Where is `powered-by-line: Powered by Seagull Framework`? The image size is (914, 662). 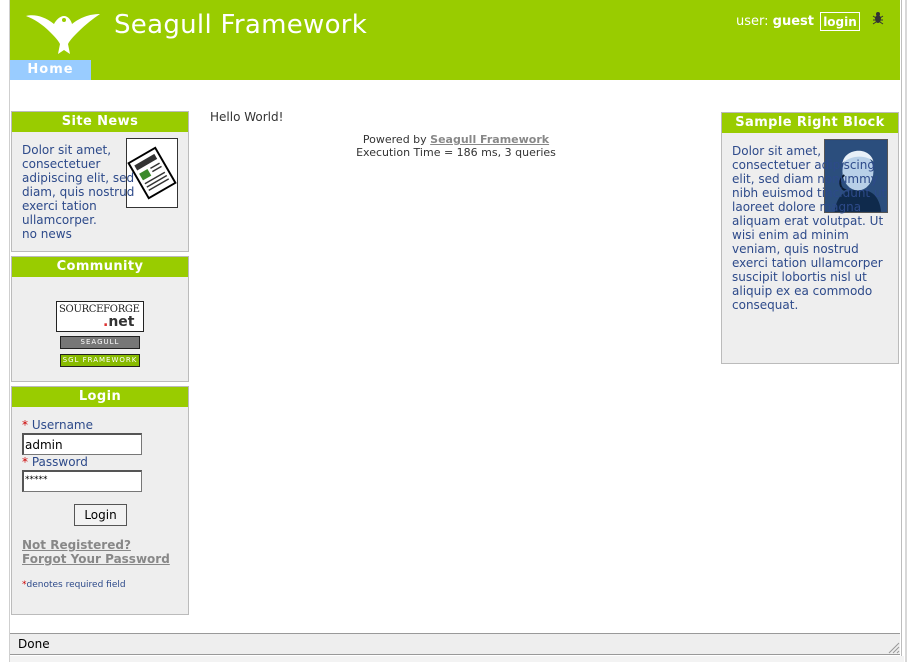
powered-by-line: Powered by Seagull Framework is located at coordinates (456, 139).